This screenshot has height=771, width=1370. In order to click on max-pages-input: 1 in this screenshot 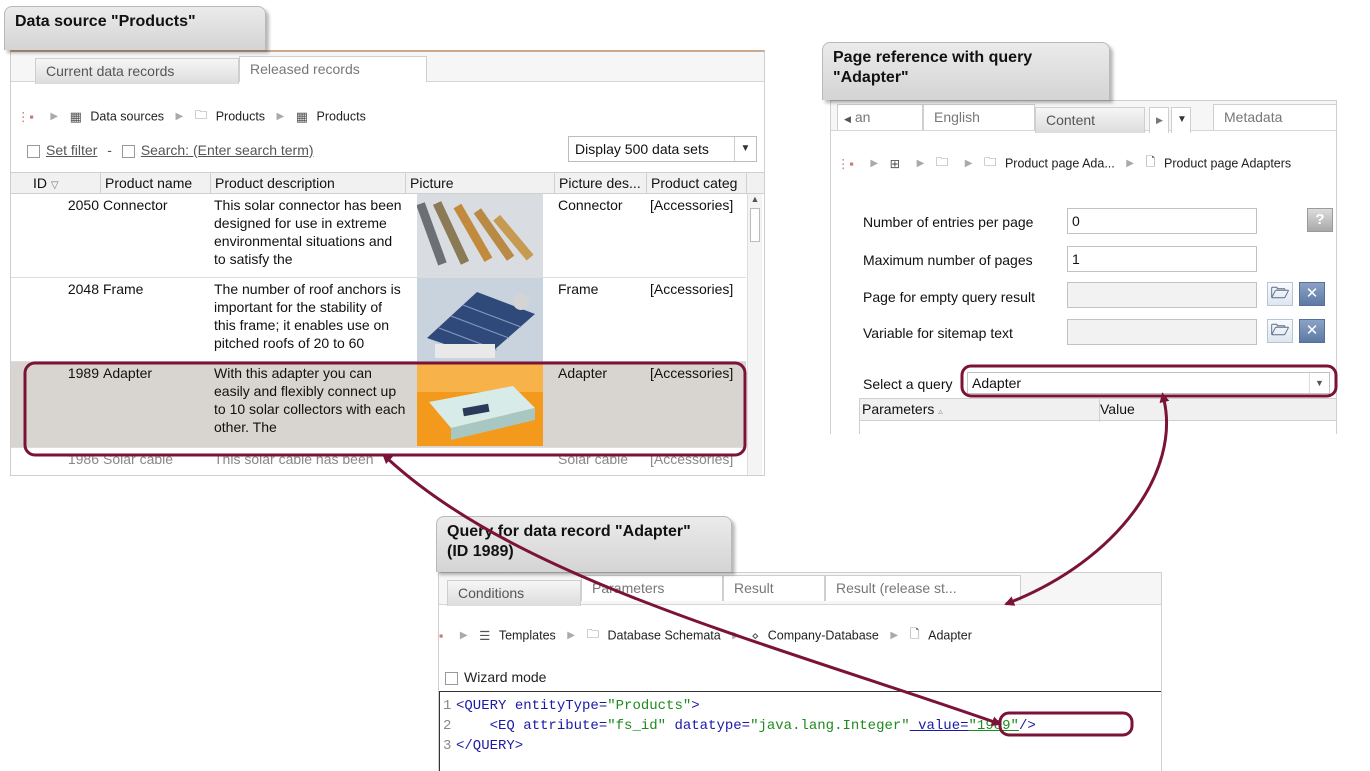, I will do `click(1162, 259)`.